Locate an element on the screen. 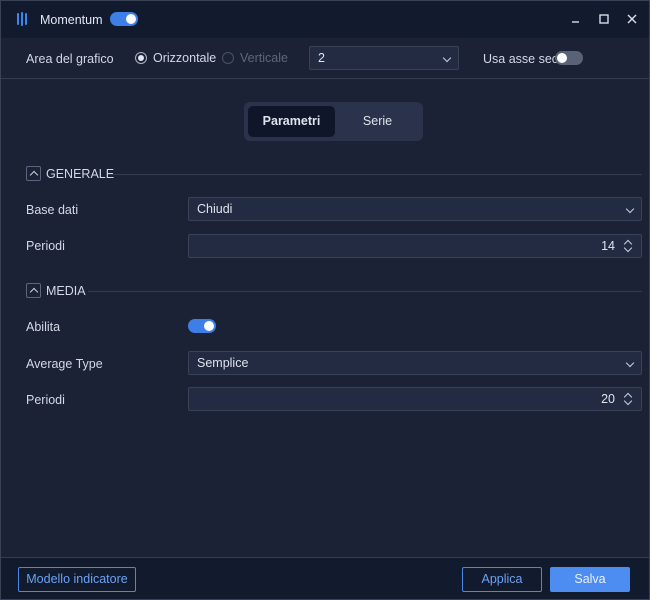 This screenshot has width=650, height=600. average-enable-label: Abilita is located at coordinates (43, 327).